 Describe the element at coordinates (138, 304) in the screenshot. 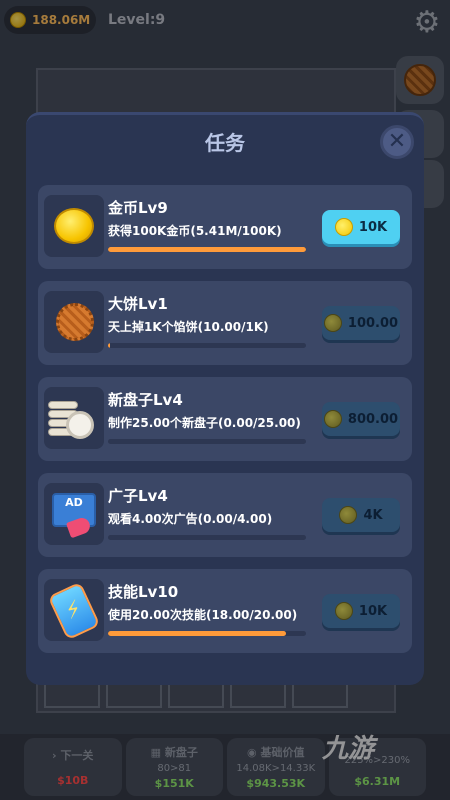

I see `task-name: 大饼Lv1` at that location.